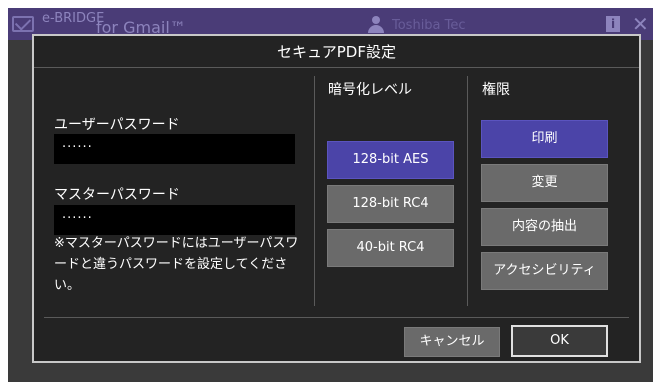 Image resolution: width=653 pixels, height=382 pixels. I want to click on permissions-heading: 権限, so click(496, 90).